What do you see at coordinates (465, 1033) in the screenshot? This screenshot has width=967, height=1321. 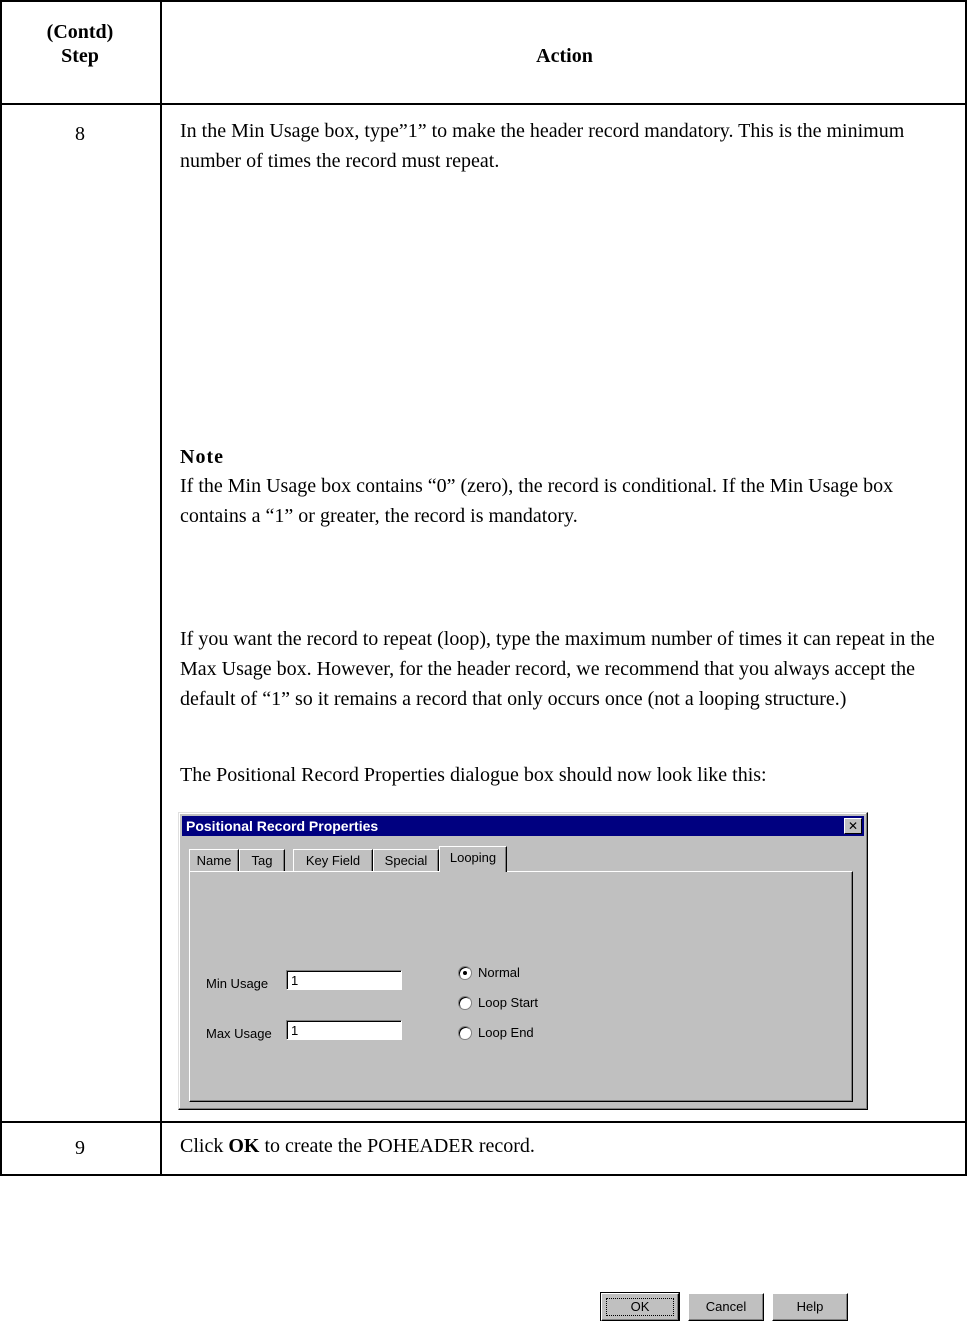 I see `radio-loop-end-circle` at bounding box center [465, 1033].